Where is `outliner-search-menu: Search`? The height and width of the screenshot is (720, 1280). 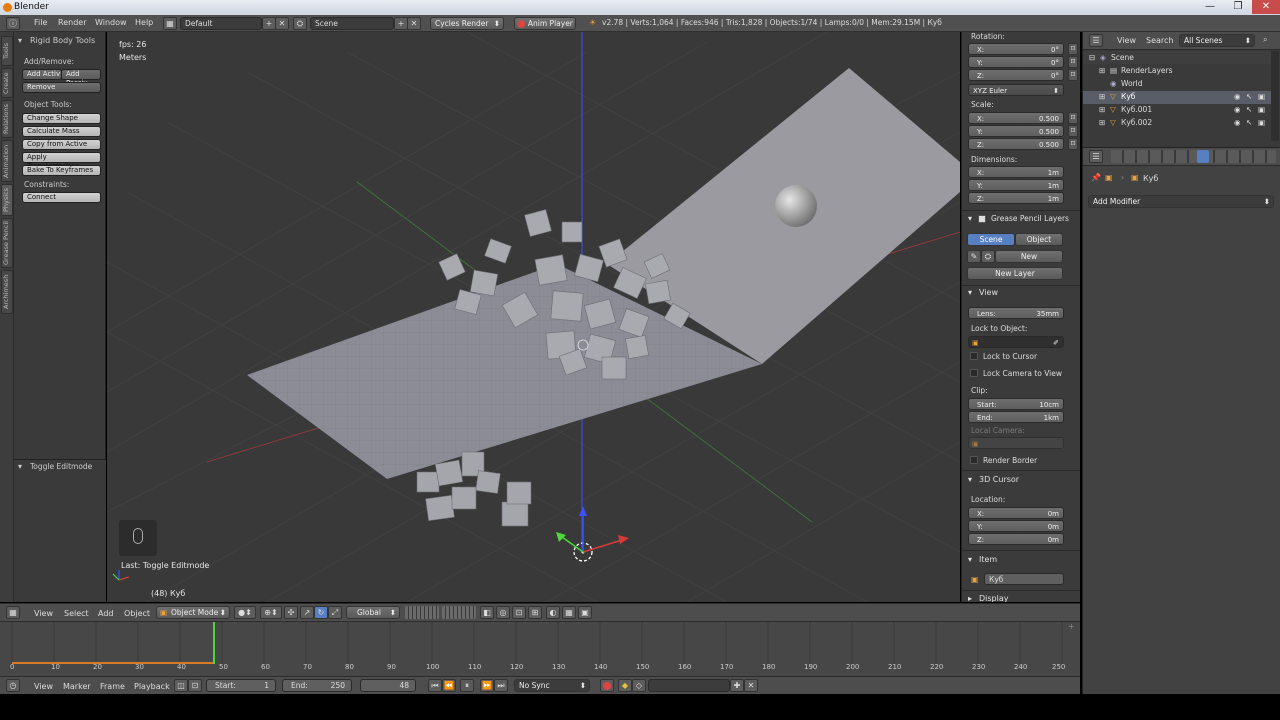 outliner-search-menu: Search is located at coordinates (1159, 40).